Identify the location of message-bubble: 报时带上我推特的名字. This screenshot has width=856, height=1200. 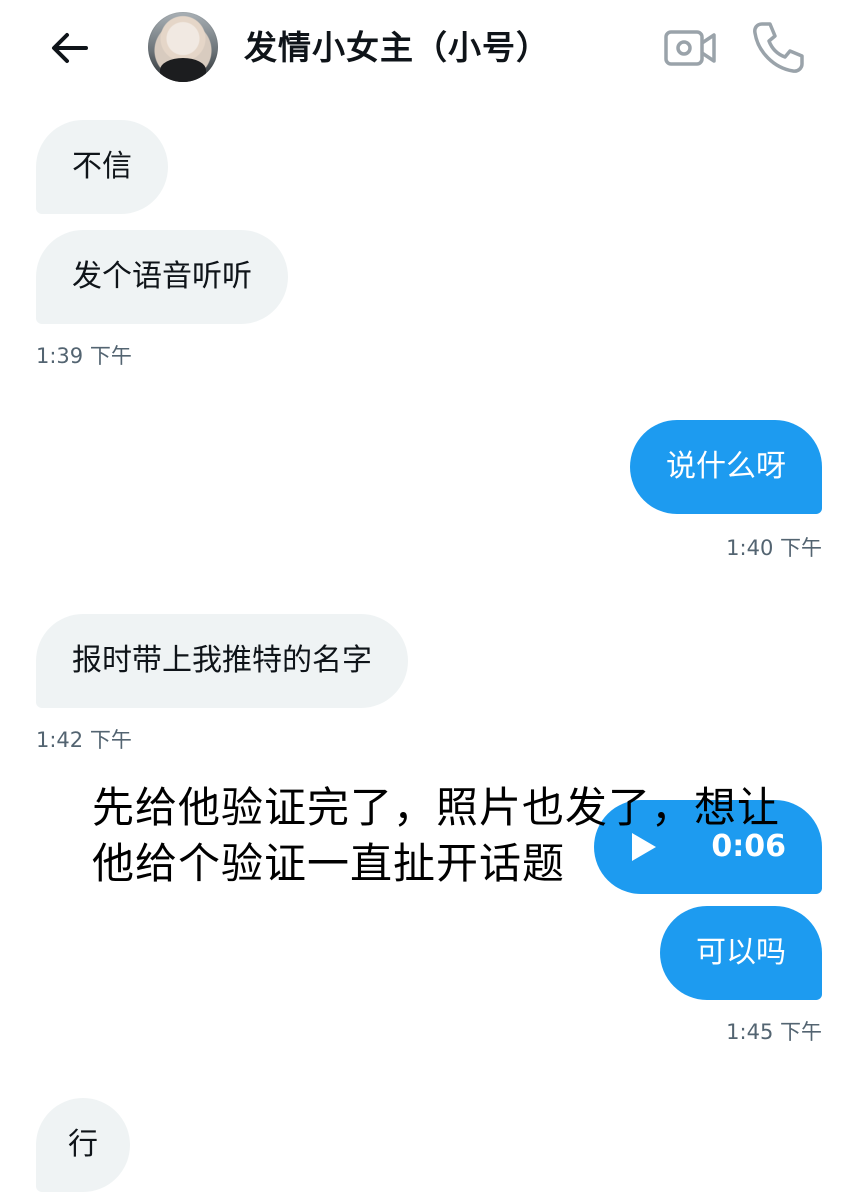
(222, 661).